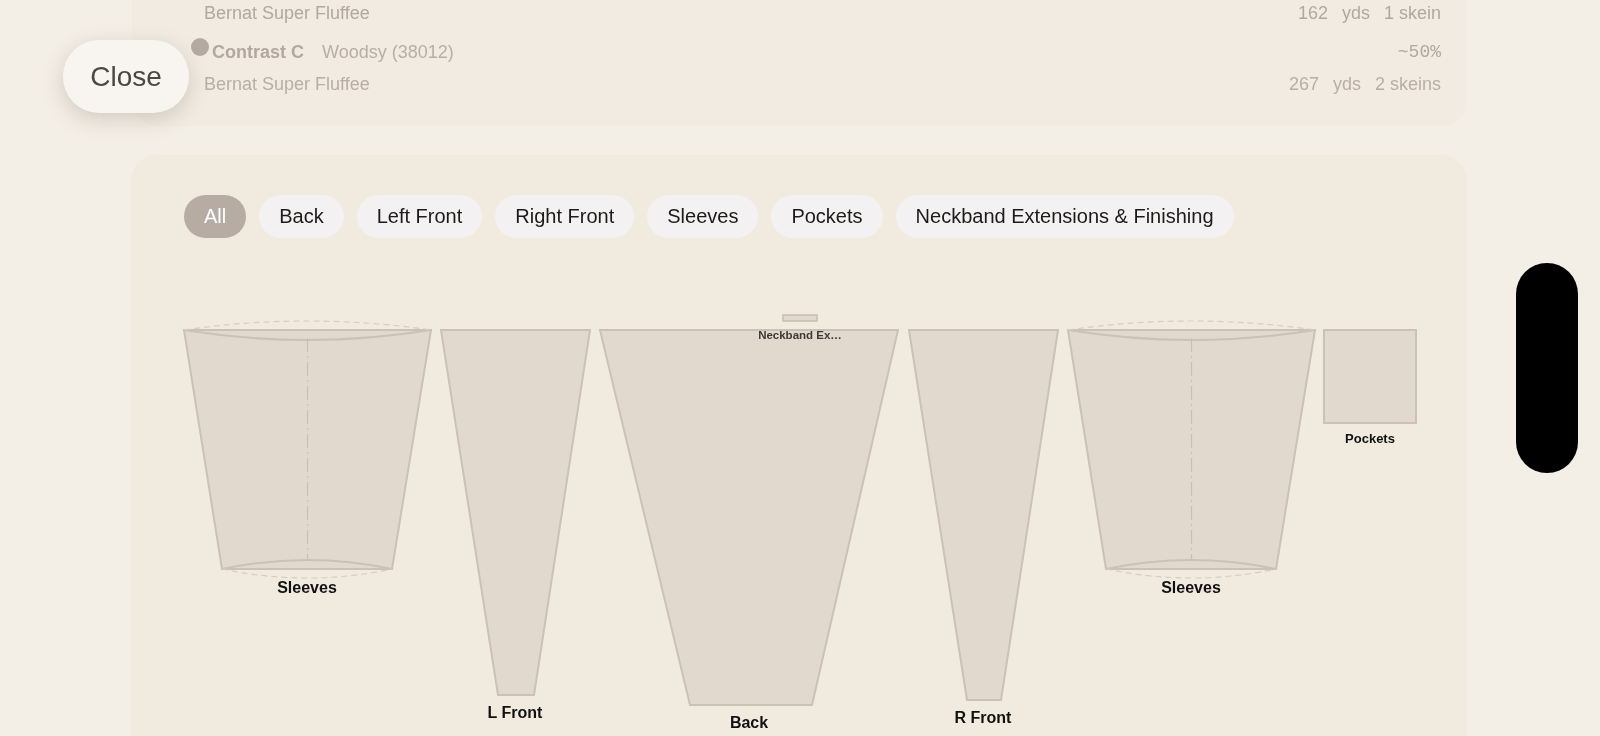 Image resolution: width=1600 pixels, height=736 pixels. I want to click on yarn-yards: 267, so click(1303, 84).